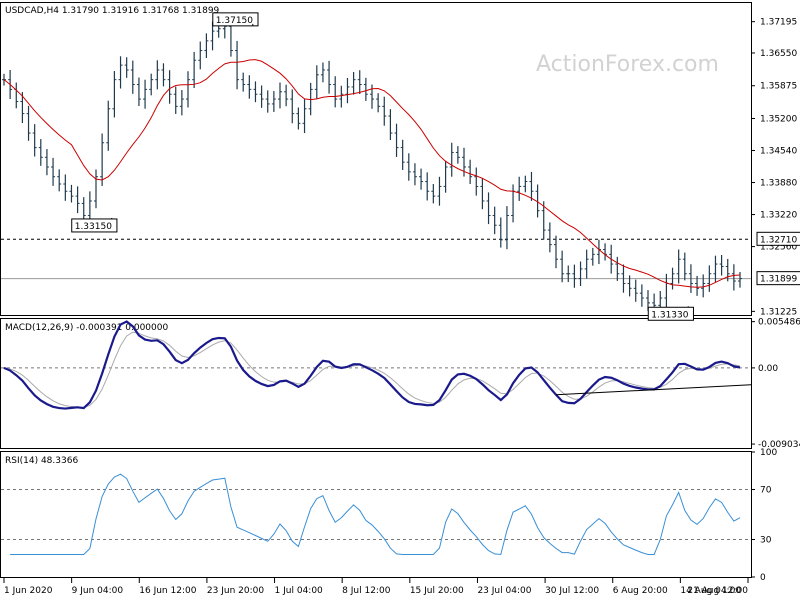  What do you see at coordinates (372, 365) in the screenshot?
I see `macd-line` at bounding box center [372, 365].